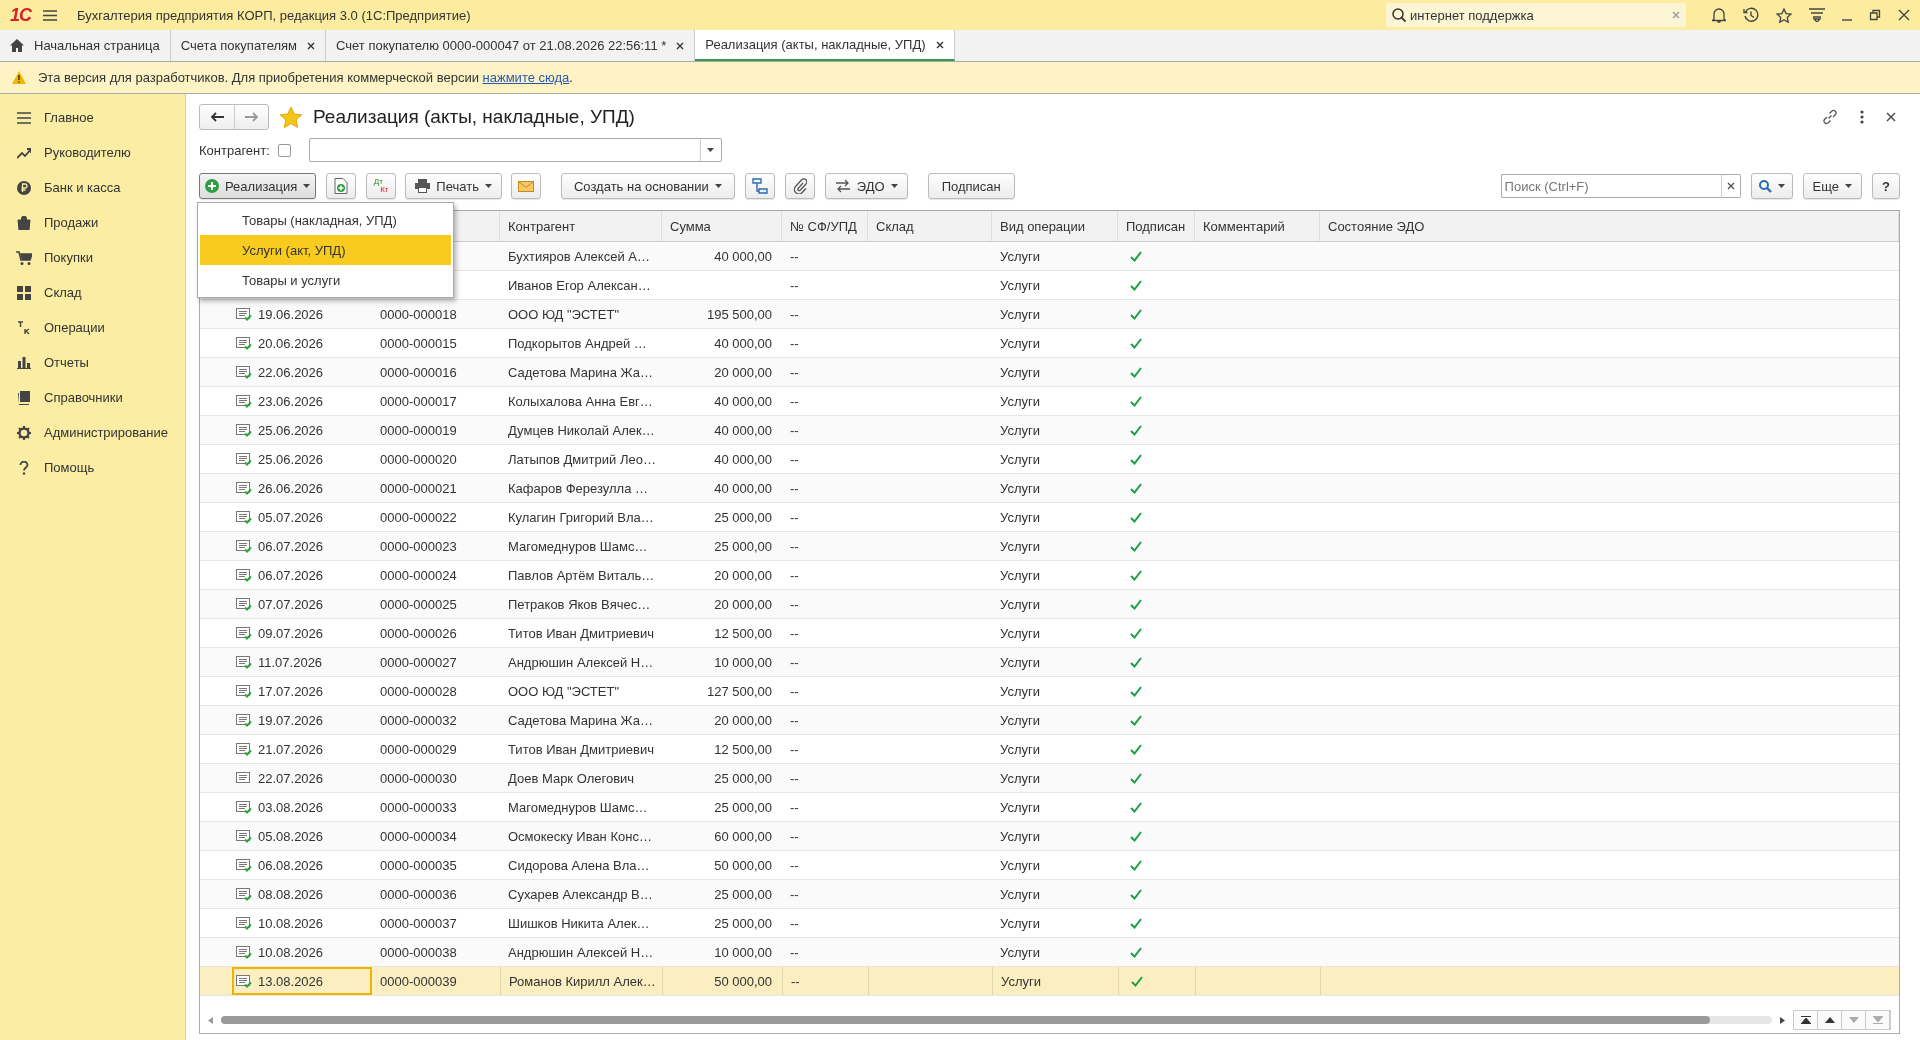  I want to click on table-row: 06.07.2026 0000-000023 Магомеднуров Шамс… 25 000,00 -- Услуги, so click(1049, 546).